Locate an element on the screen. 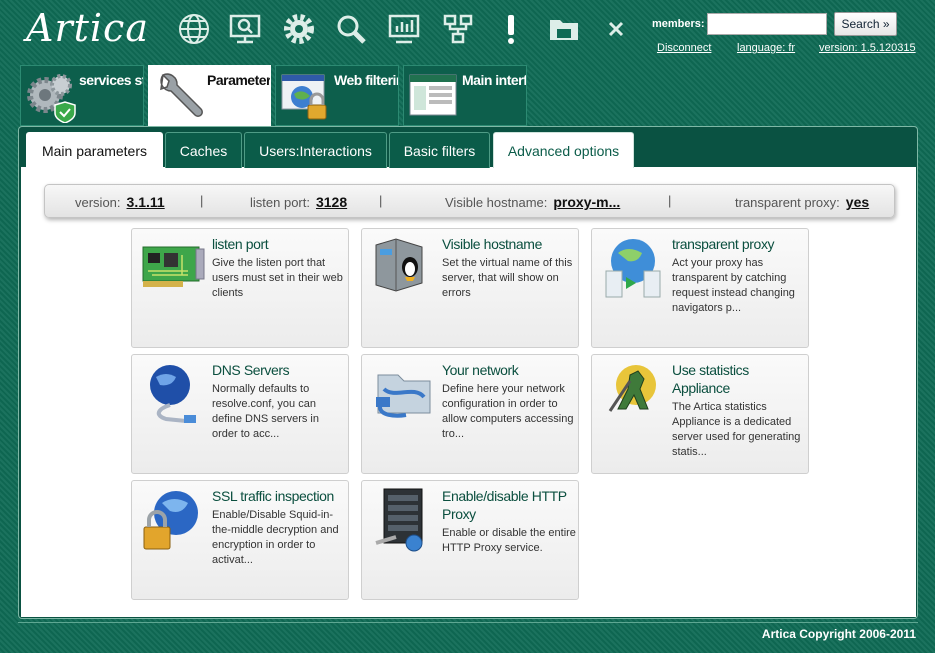  module-tab-label: Main interf is located at coordinates (494, 80).